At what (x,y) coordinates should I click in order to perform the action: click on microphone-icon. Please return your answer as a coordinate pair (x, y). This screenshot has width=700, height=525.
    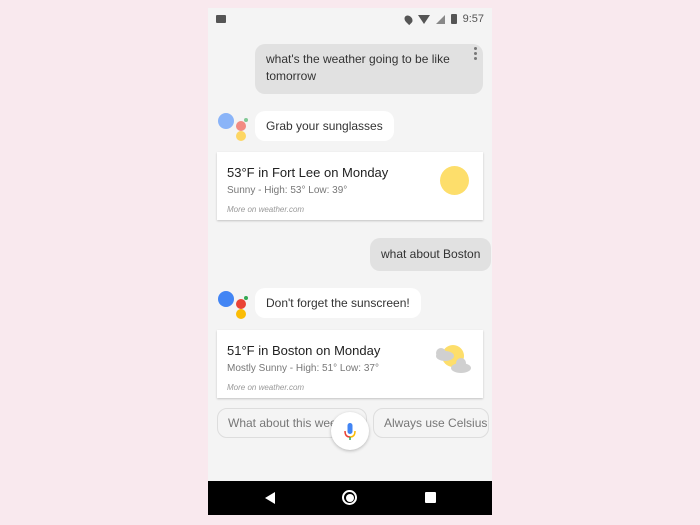
    Looking at the image, I should click on (350, 431).